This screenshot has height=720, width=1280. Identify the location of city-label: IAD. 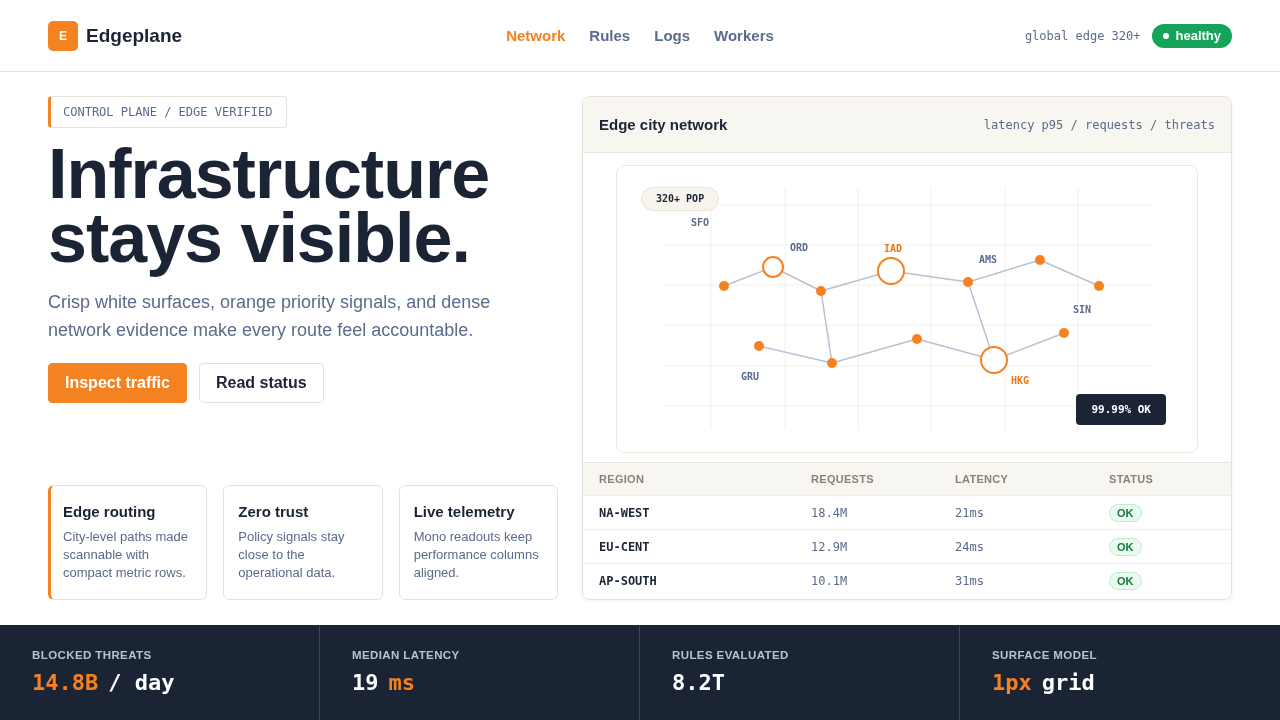
(893, 249).